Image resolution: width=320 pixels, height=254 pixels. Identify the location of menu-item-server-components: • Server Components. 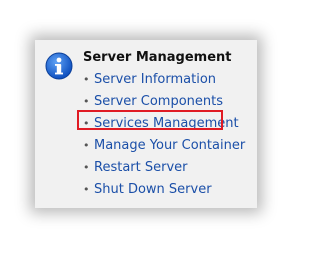
(164, 102).